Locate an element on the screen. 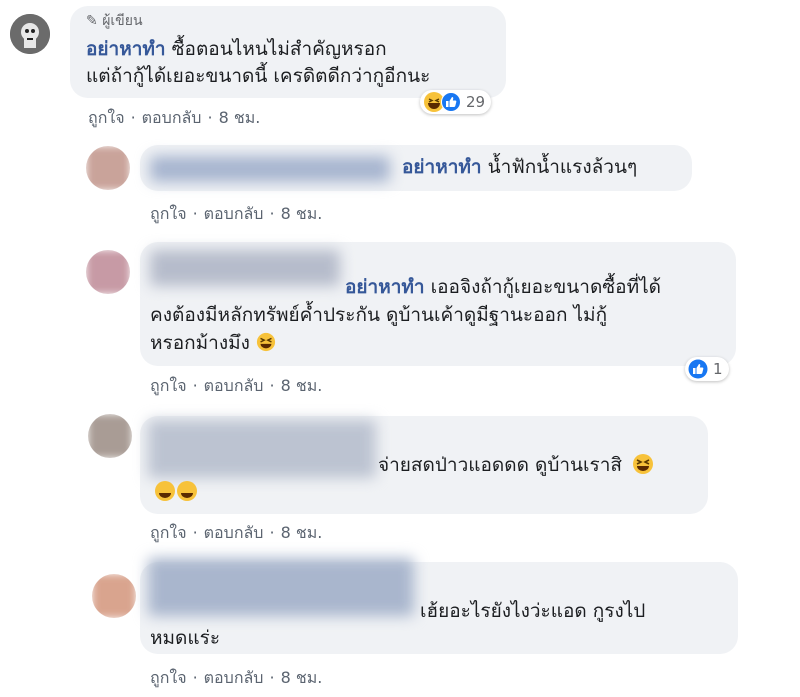 The width and height of the screenshot is (800, 697). pencil-icon: ✎ is located at coordinates (92, 21).